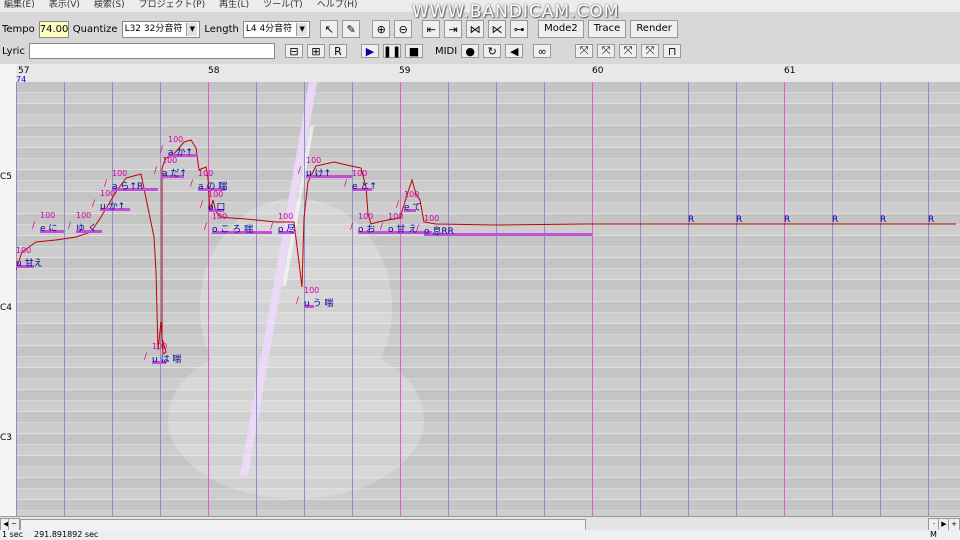  I want to click on pencil-tool-button: ✎, so click(351, 29).